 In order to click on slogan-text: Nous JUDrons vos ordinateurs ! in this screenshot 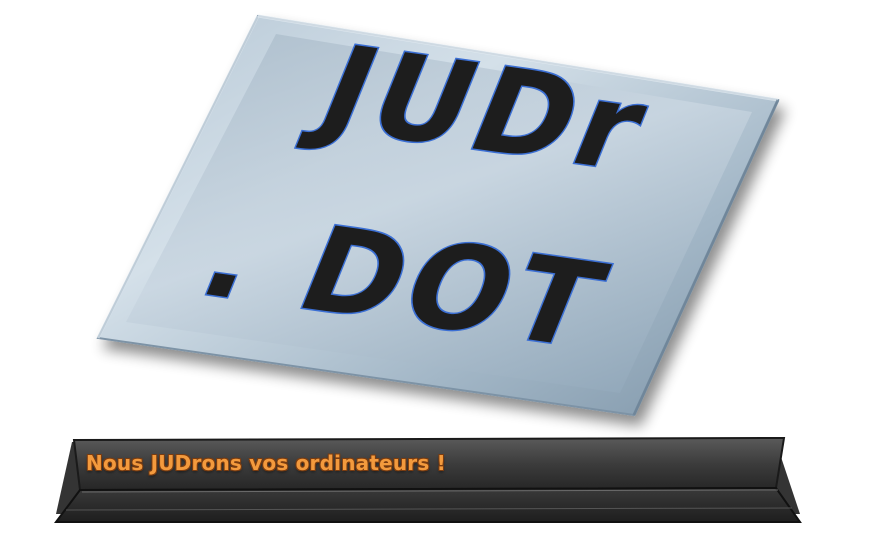, I will do `click(266, 463)`.